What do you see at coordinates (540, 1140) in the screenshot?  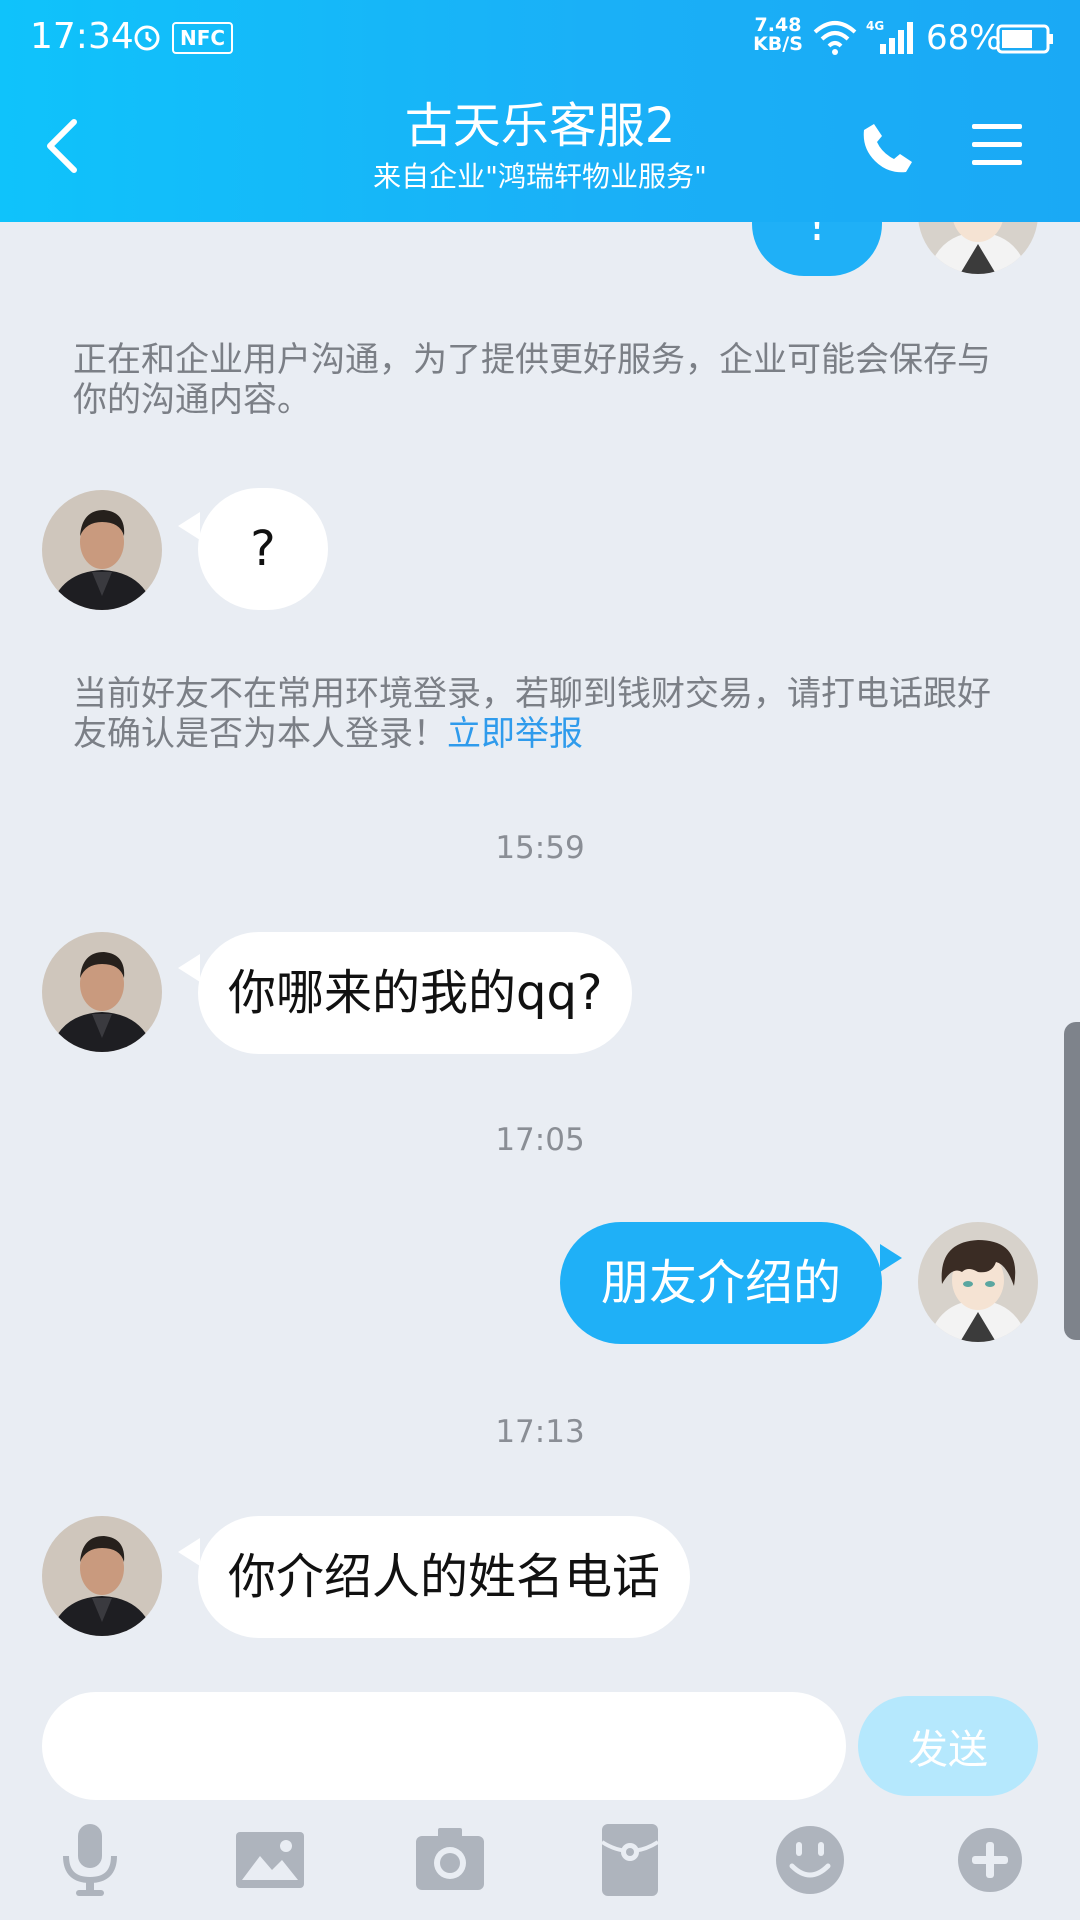 I see `timestamp: 17:05` at bounding box center [540, 1140].